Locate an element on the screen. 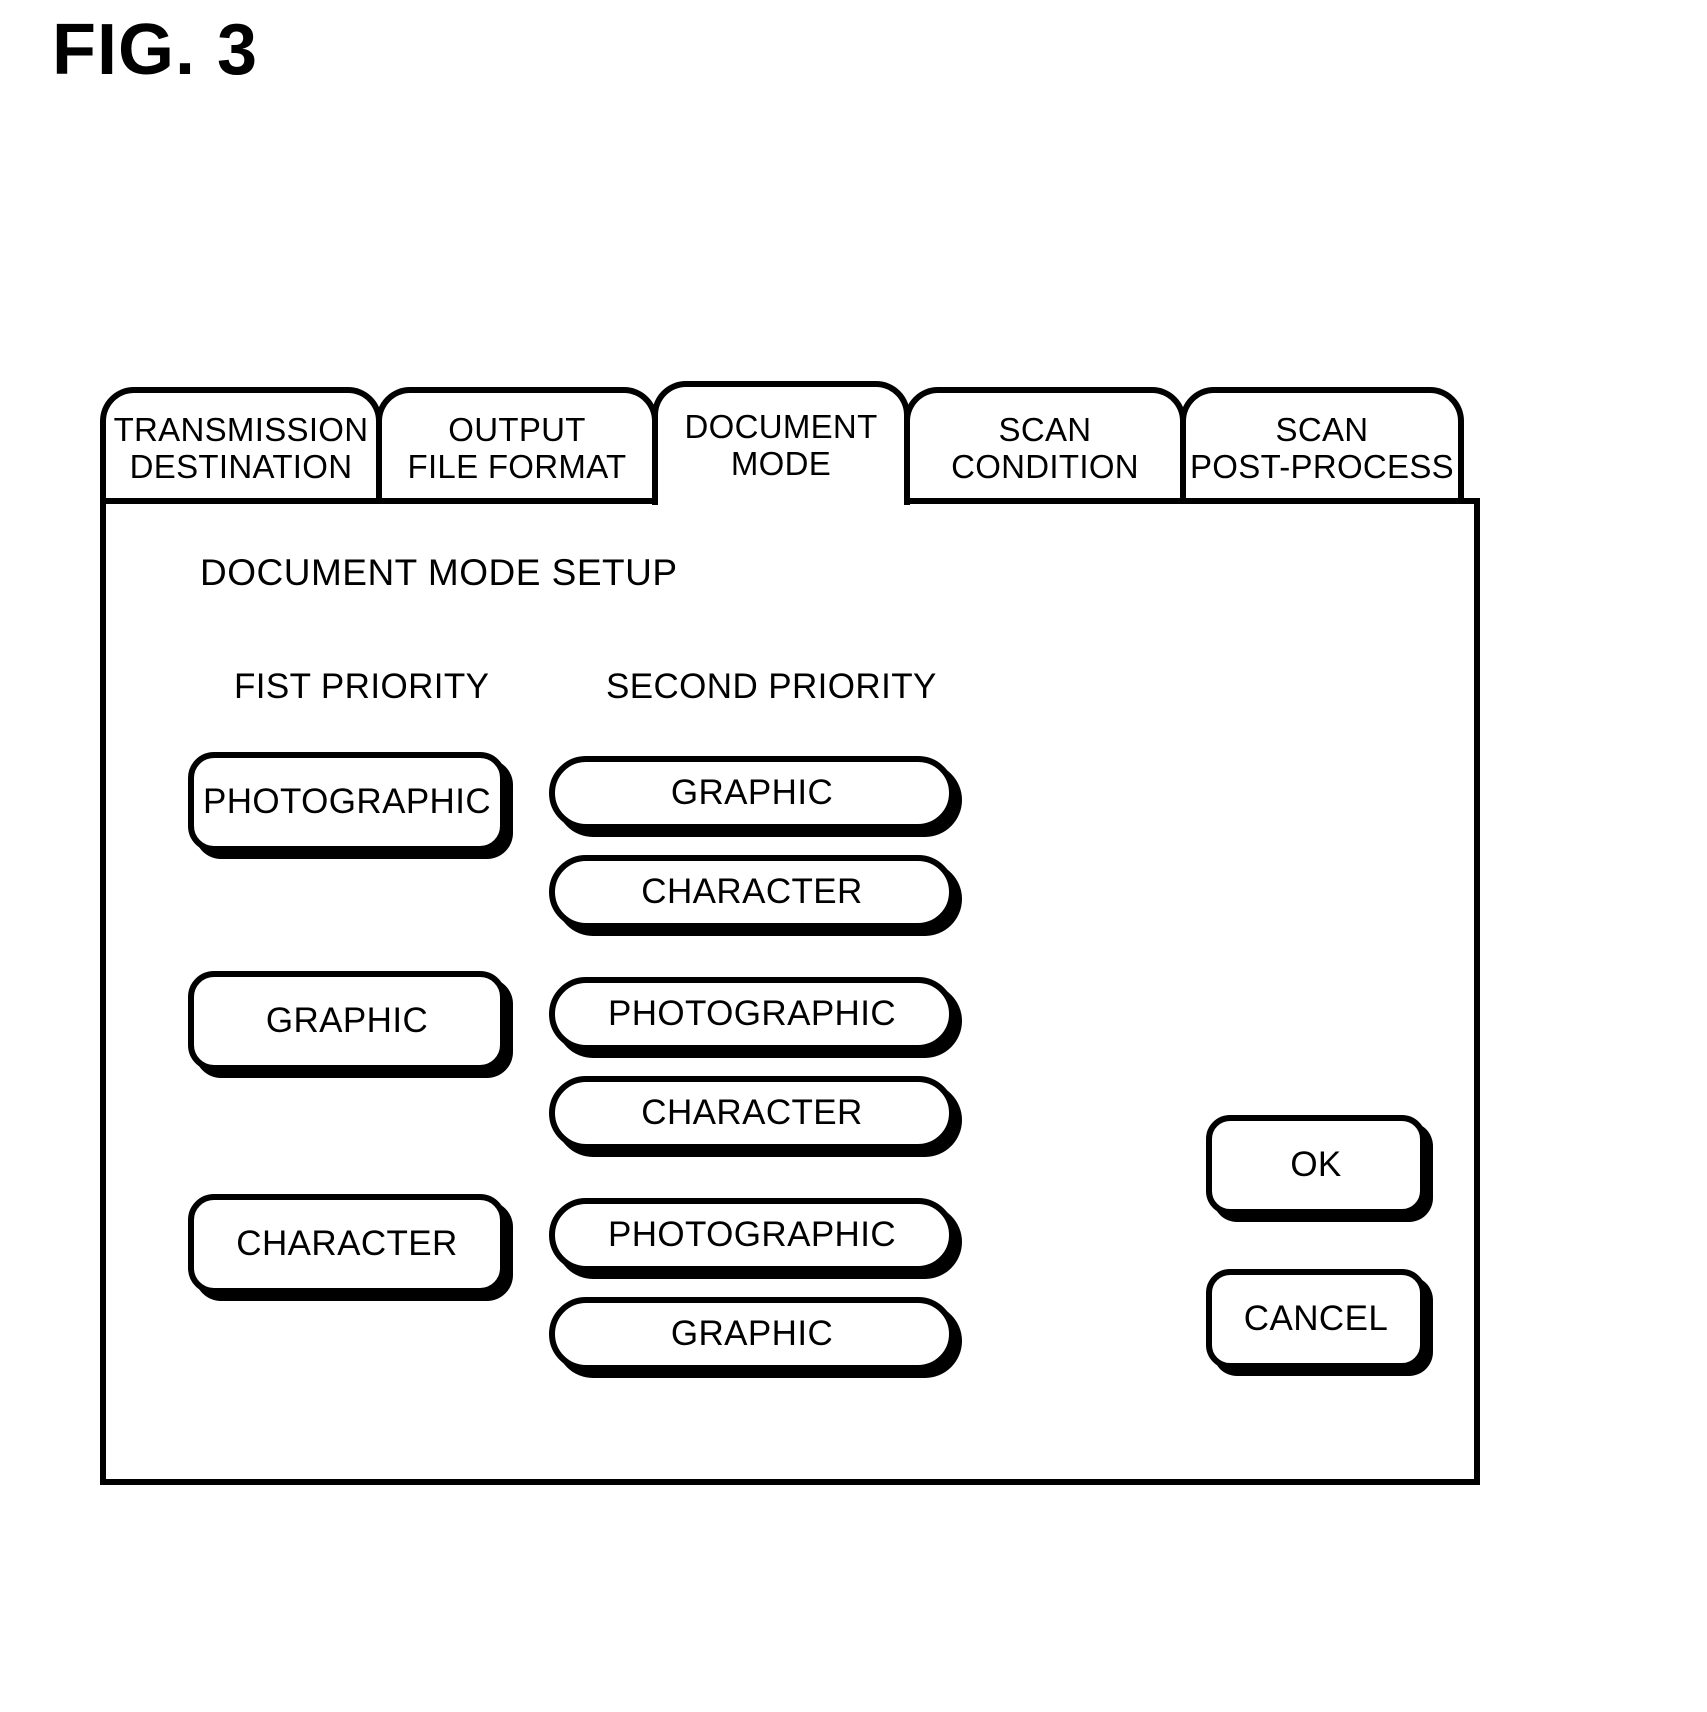  tab-document-mode: DOCUMENT MODE is located at coordinates (781, 447).